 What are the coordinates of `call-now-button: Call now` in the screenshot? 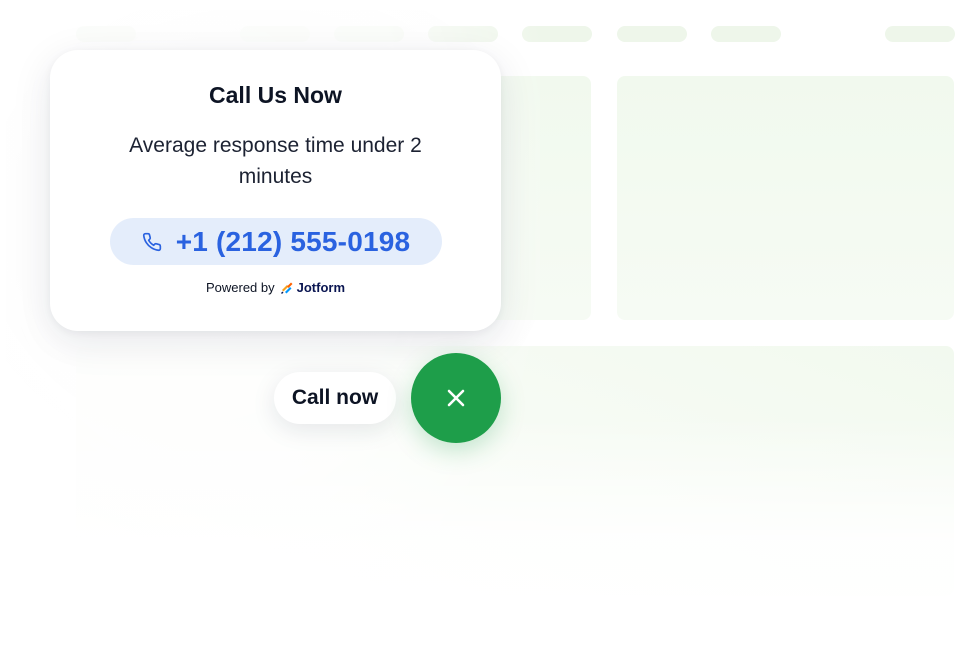 It's located at (335, 398).